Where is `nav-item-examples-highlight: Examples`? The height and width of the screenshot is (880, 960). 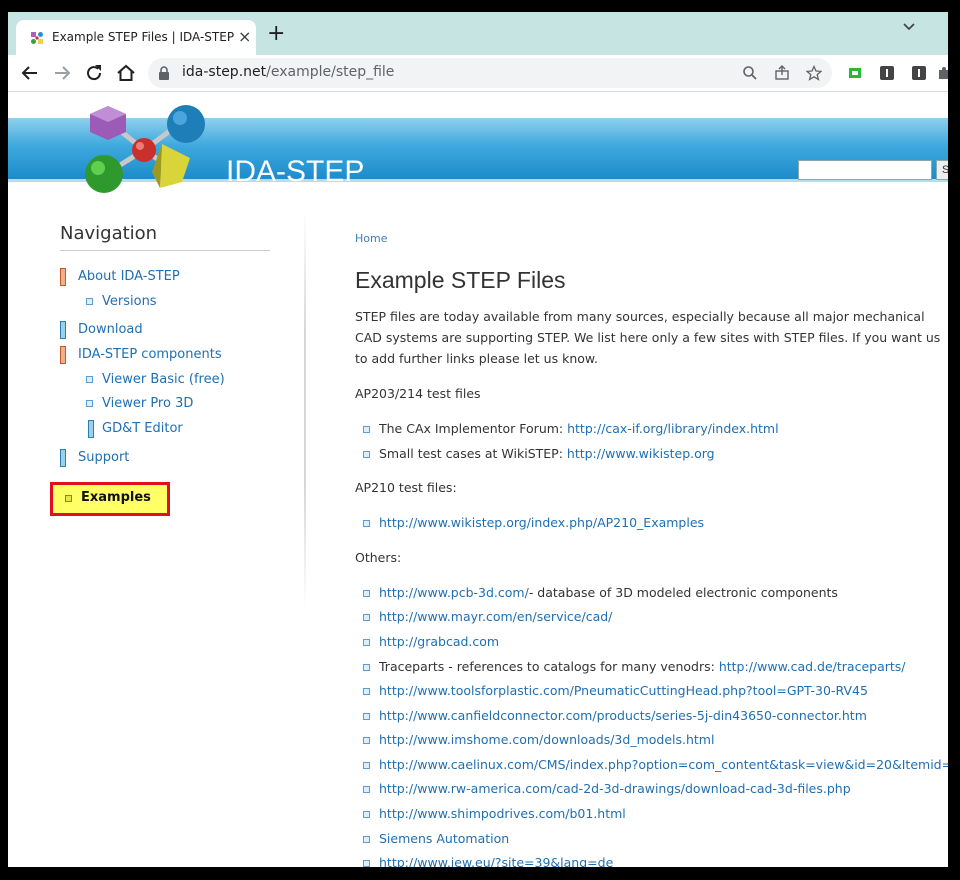
nav-item-examples-highlight: Examples is located at coordinates (110, 499).